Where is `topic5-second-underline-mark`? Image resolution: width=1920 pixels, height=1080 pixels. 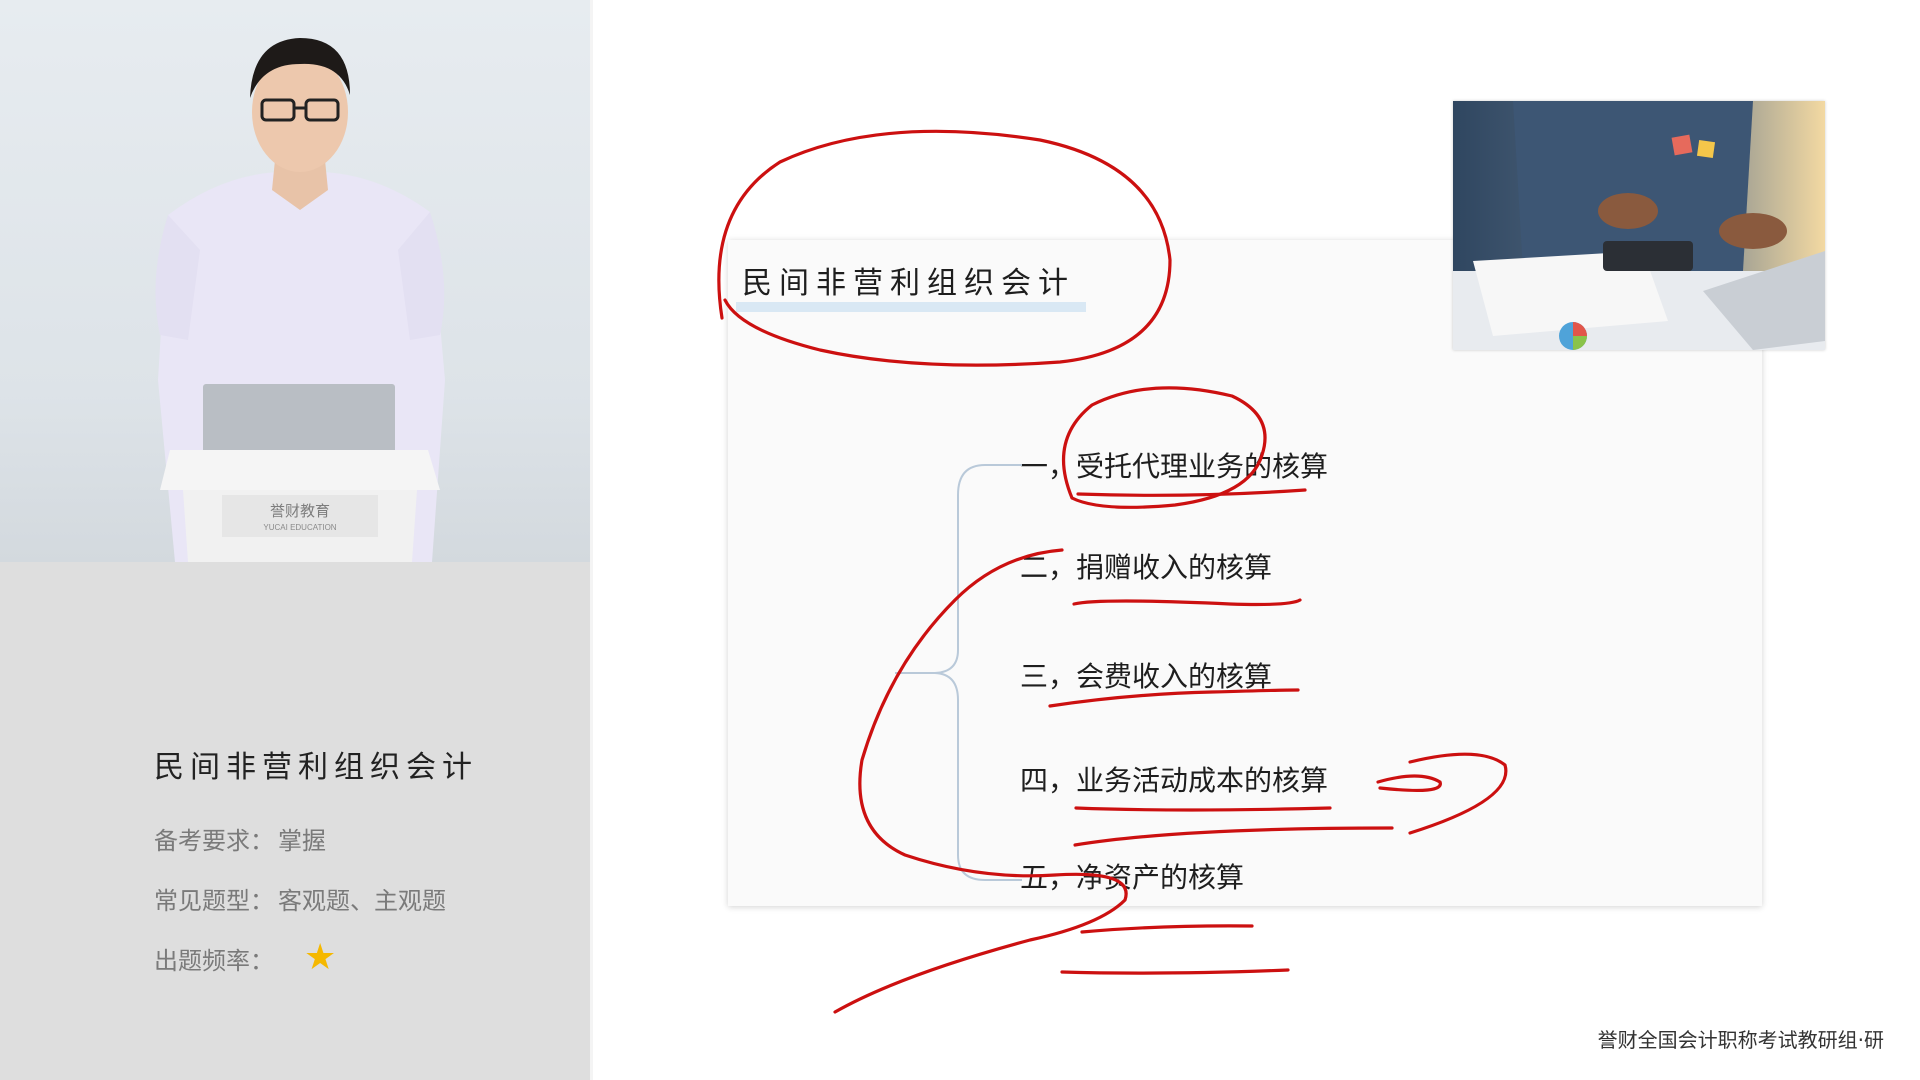
topic5-second-underline-mark is located at coordinates (1175, 971).